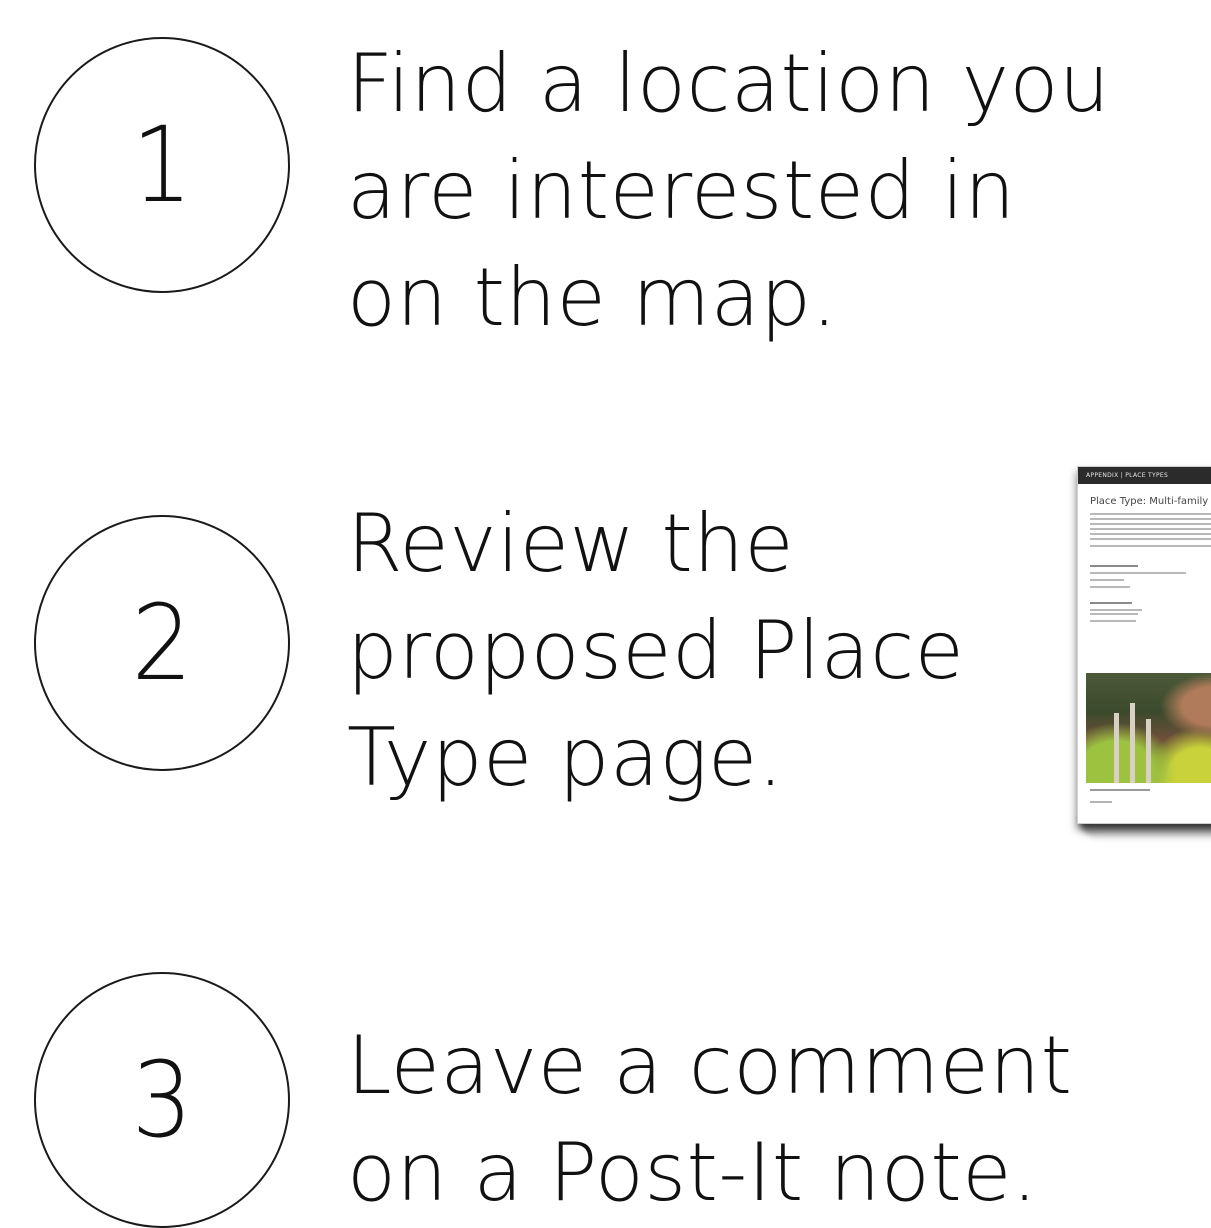 This screenshot has width=1211, height=1228. What do you see at coordinates (710, 1065) in the screenshot?
I see `step-3-line-1: Leave a comment` at bounding box center [710, 1065].